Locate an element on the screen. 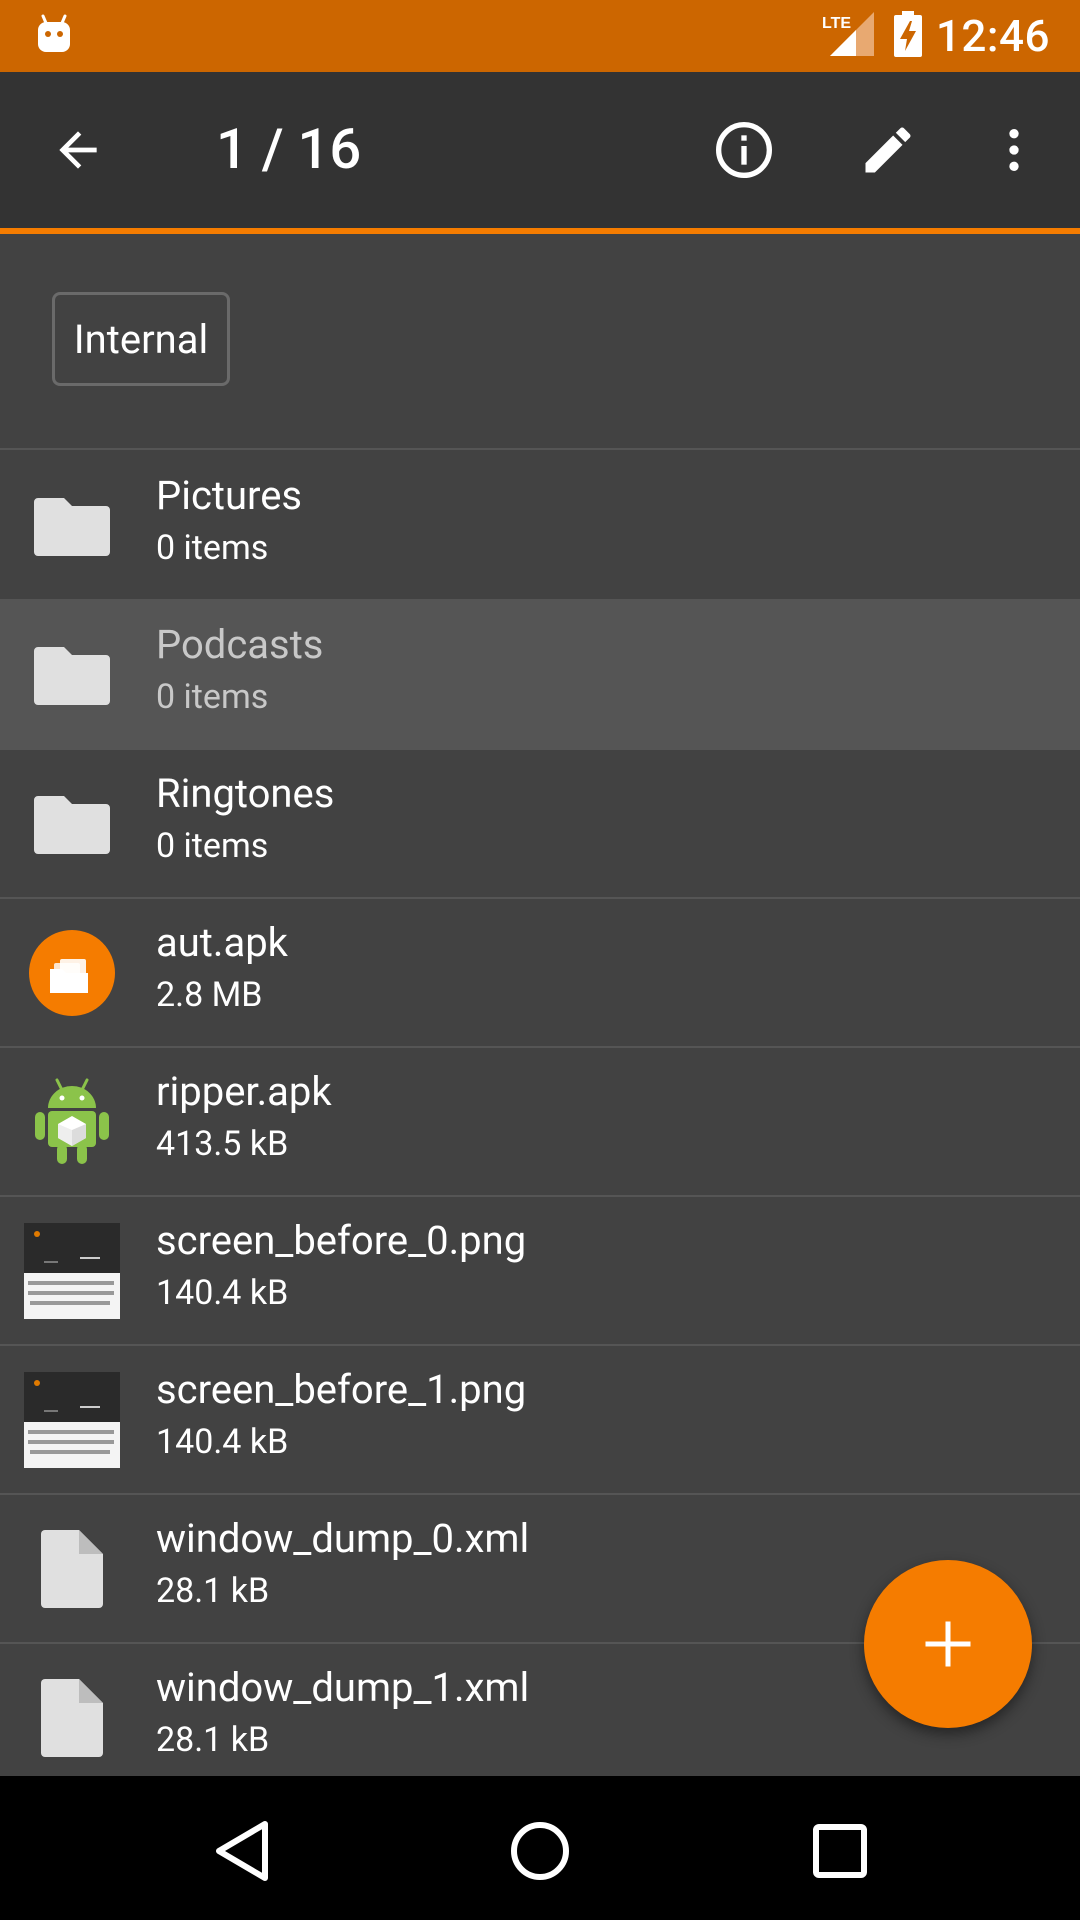  file-name: Pictures is located at coordinates (229, 495).